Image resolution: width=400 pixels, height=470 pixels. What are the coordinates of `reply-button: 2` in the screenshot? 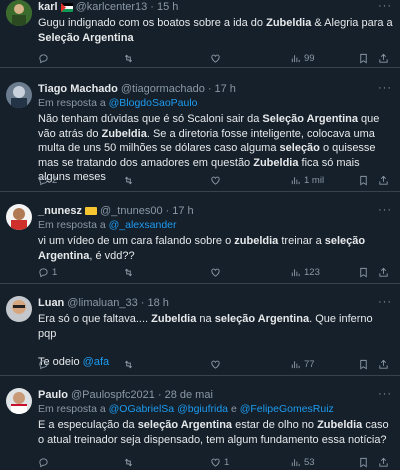 It's located at (47, 180).